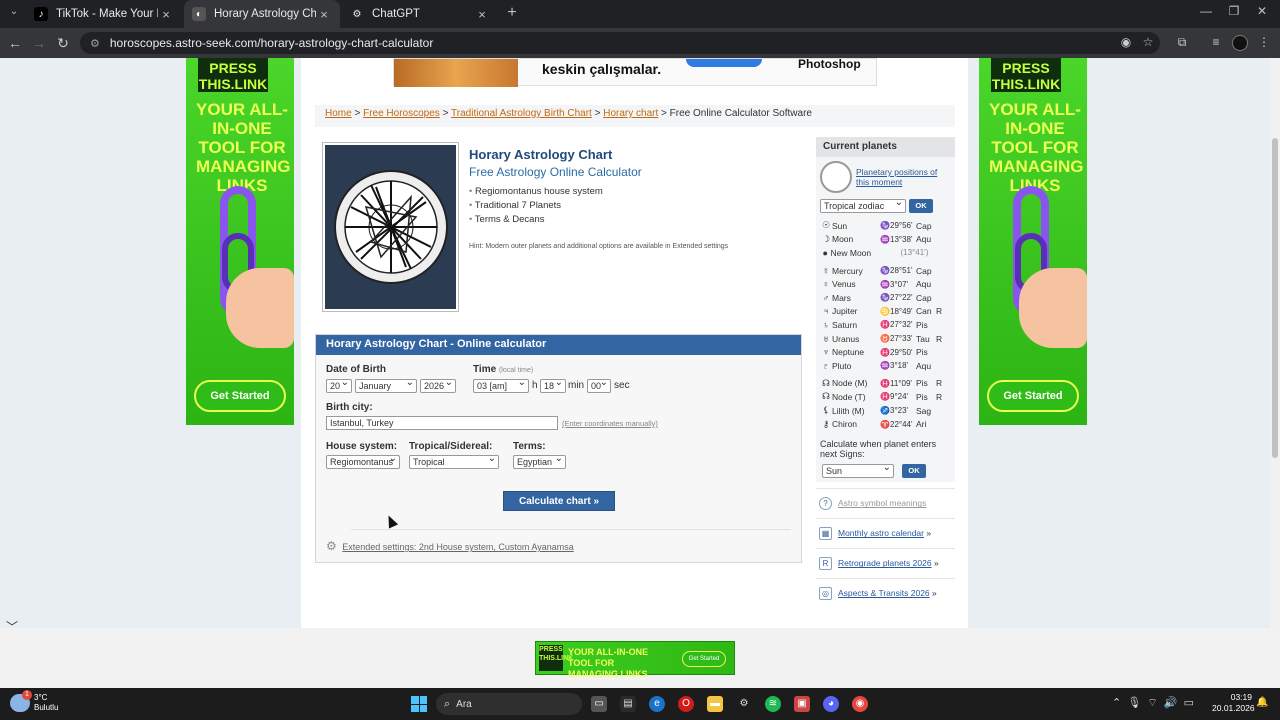 This screenshot has height=720, width=1280. Describe the element at coordinates (401, 113) in the screenshot. I see `breadcrumb-link-free-horoscopes: Free Horoscopes` at that location.